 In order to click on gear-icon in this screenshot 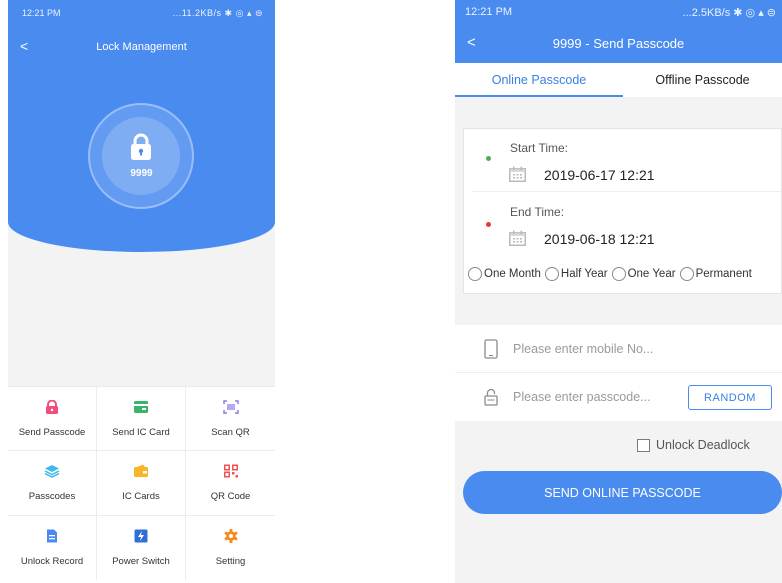, I will do `click(230, 536)`.